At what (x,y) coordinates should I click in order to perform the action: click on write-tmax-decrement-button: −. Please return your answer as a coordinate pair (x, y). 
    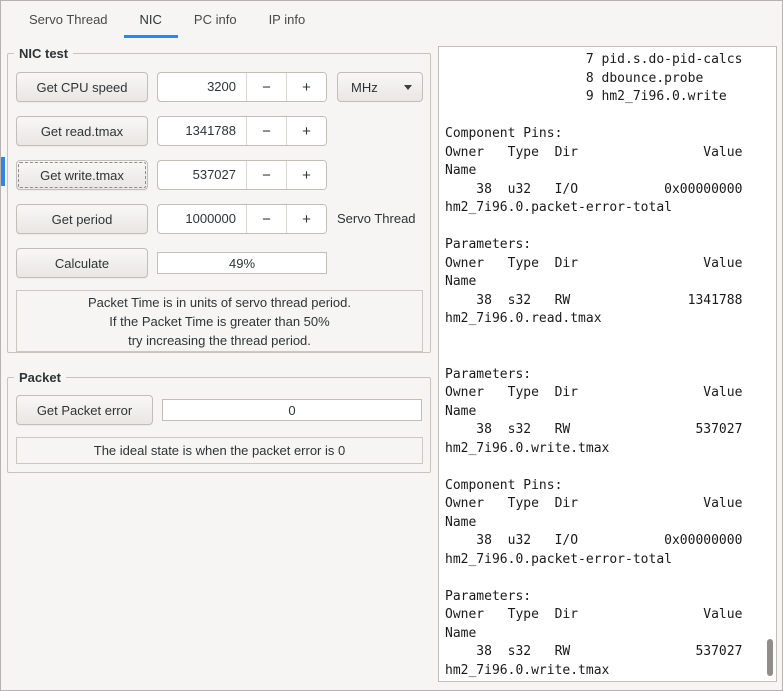
    Looking at the image, I should click on (266, 175).